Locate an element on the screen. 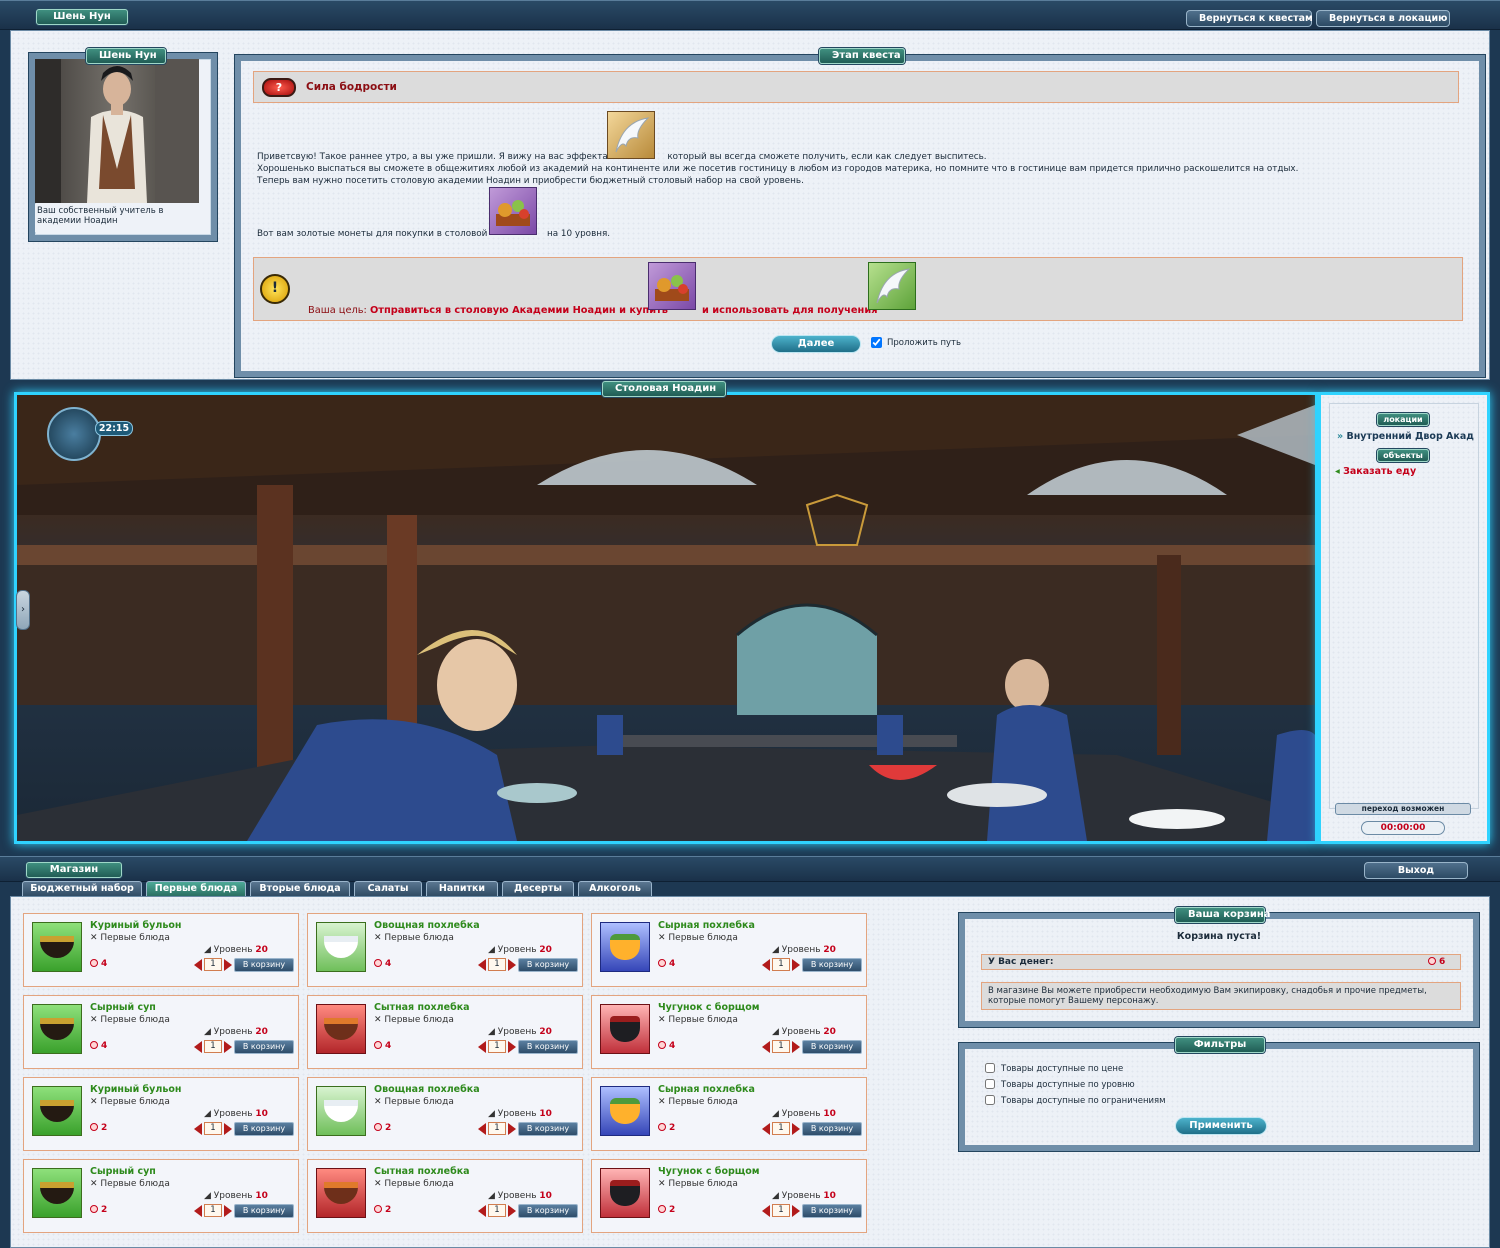  apply-filters-button: Применить is located at coordinates (1221, 1126).